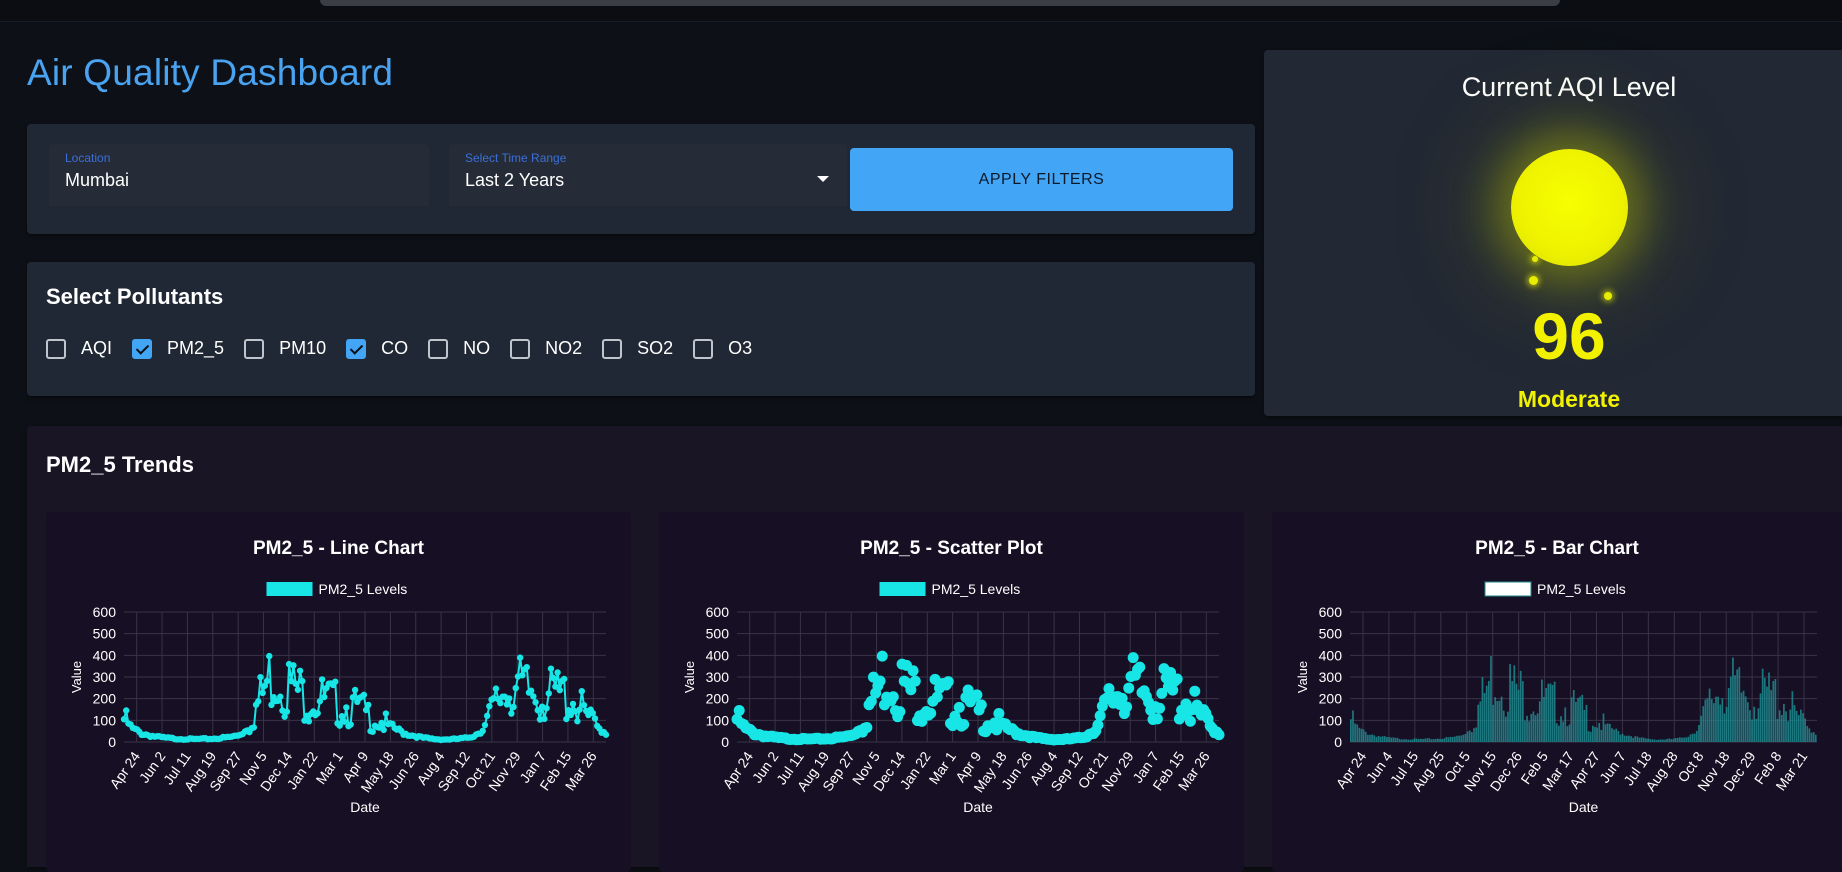  Describe the element at coordinates (514, 180) in the screenshot. I see `time-range-value: Last 2 Years` at that location.